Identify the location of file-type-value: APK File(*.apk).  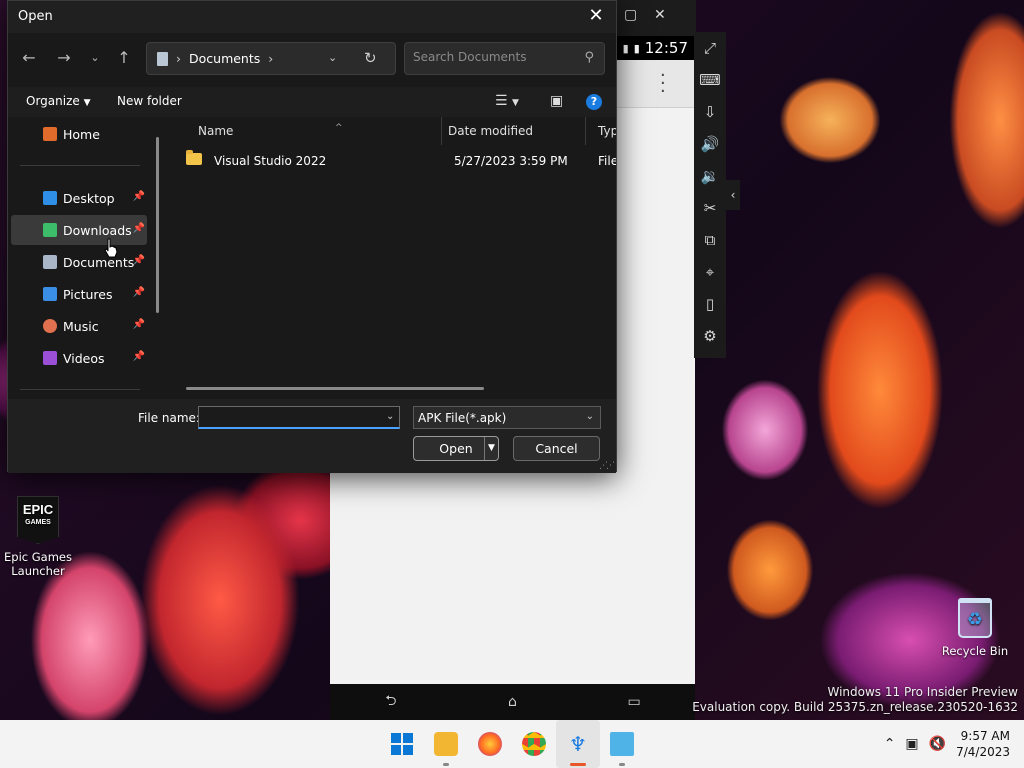
(462, 418).